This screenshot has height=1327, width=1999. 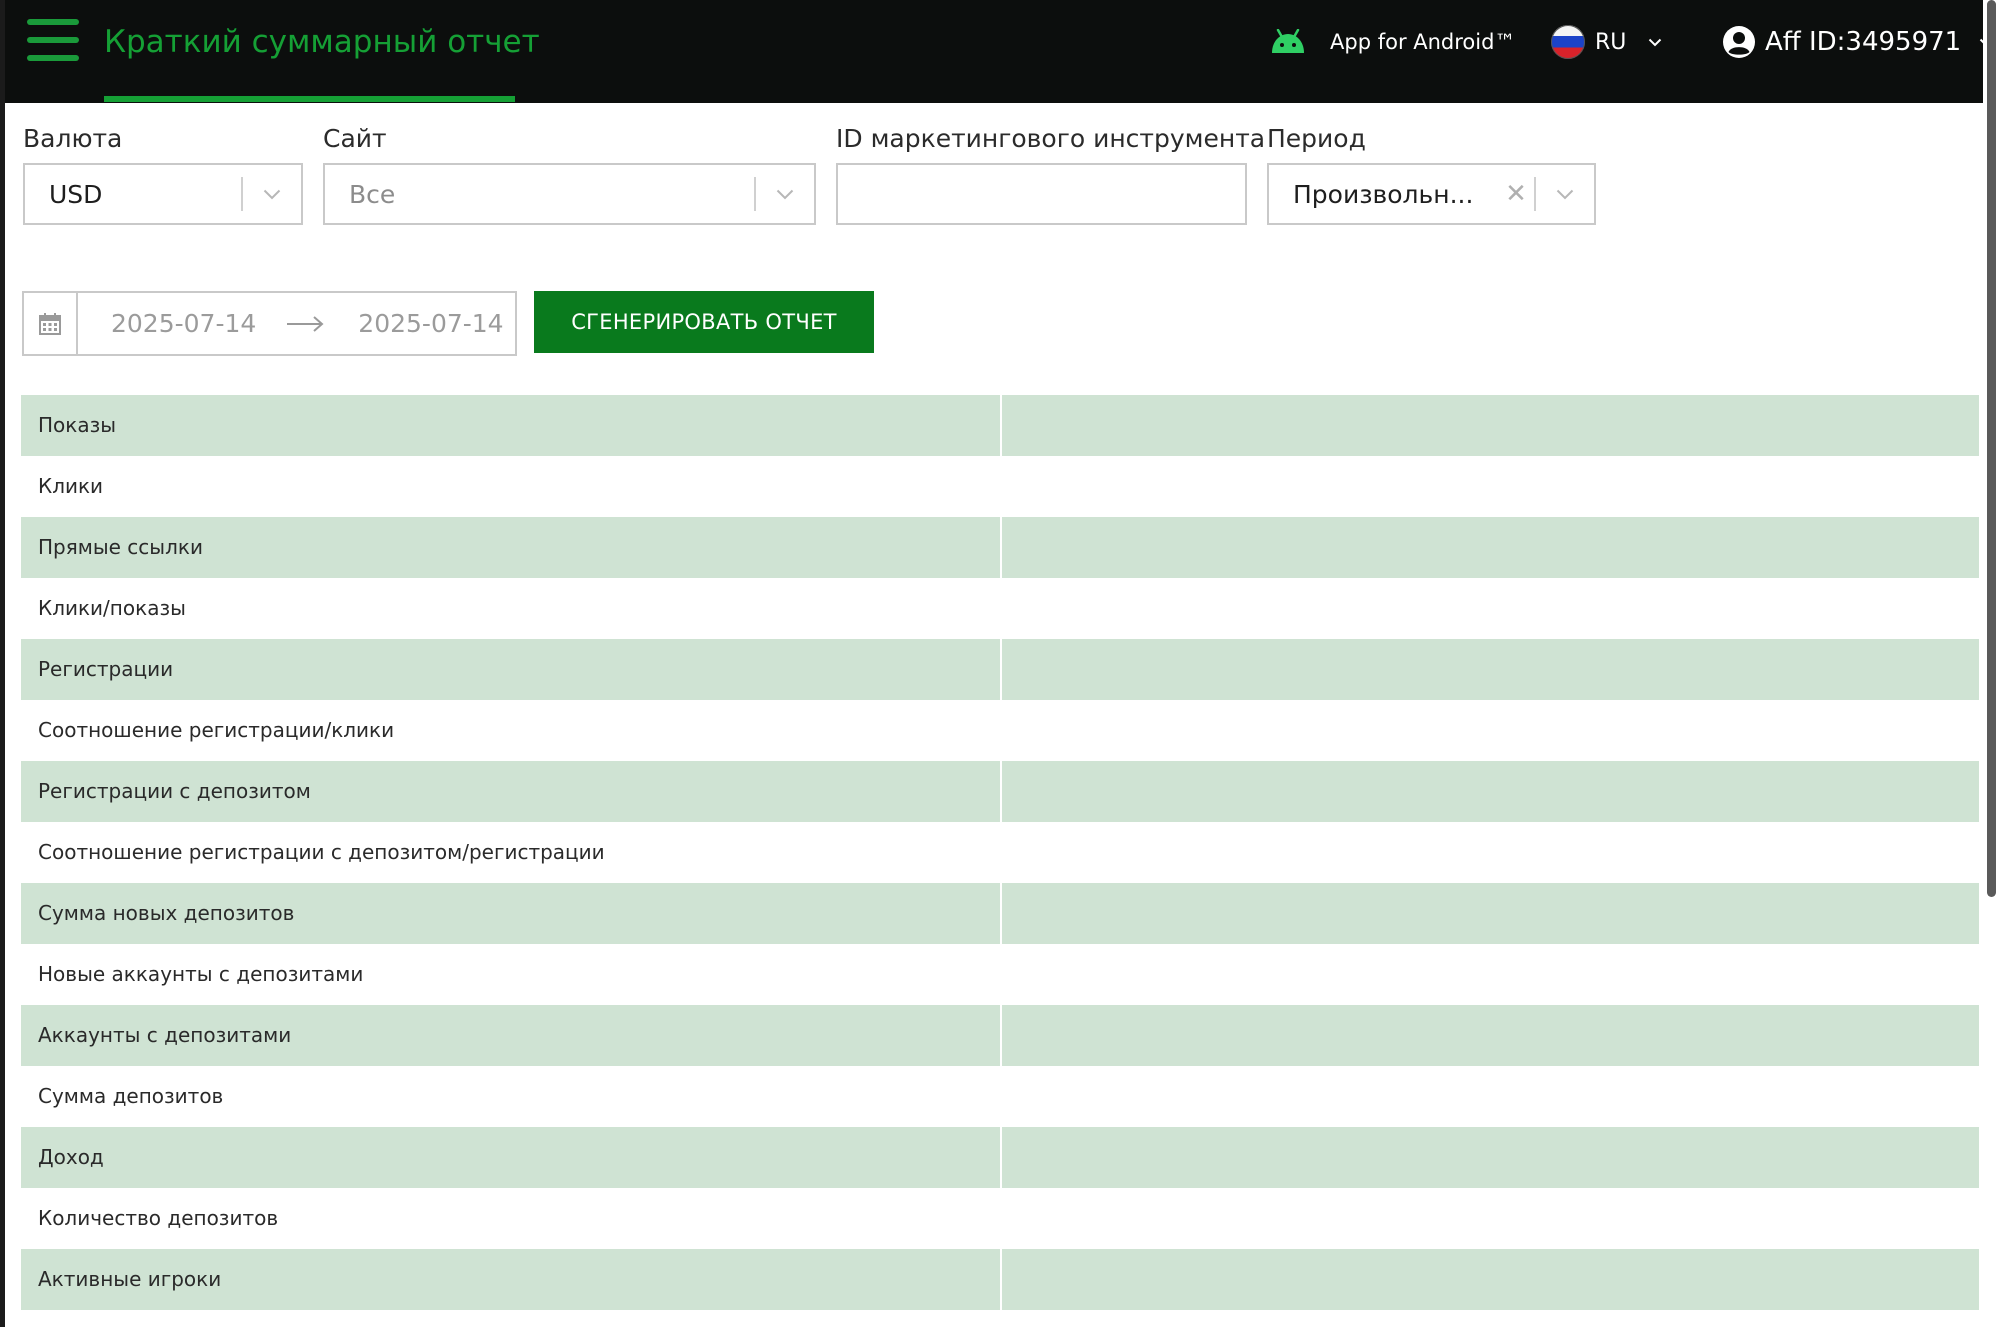 I want to click on table-row: Показы, so click(x=1000, y=425).